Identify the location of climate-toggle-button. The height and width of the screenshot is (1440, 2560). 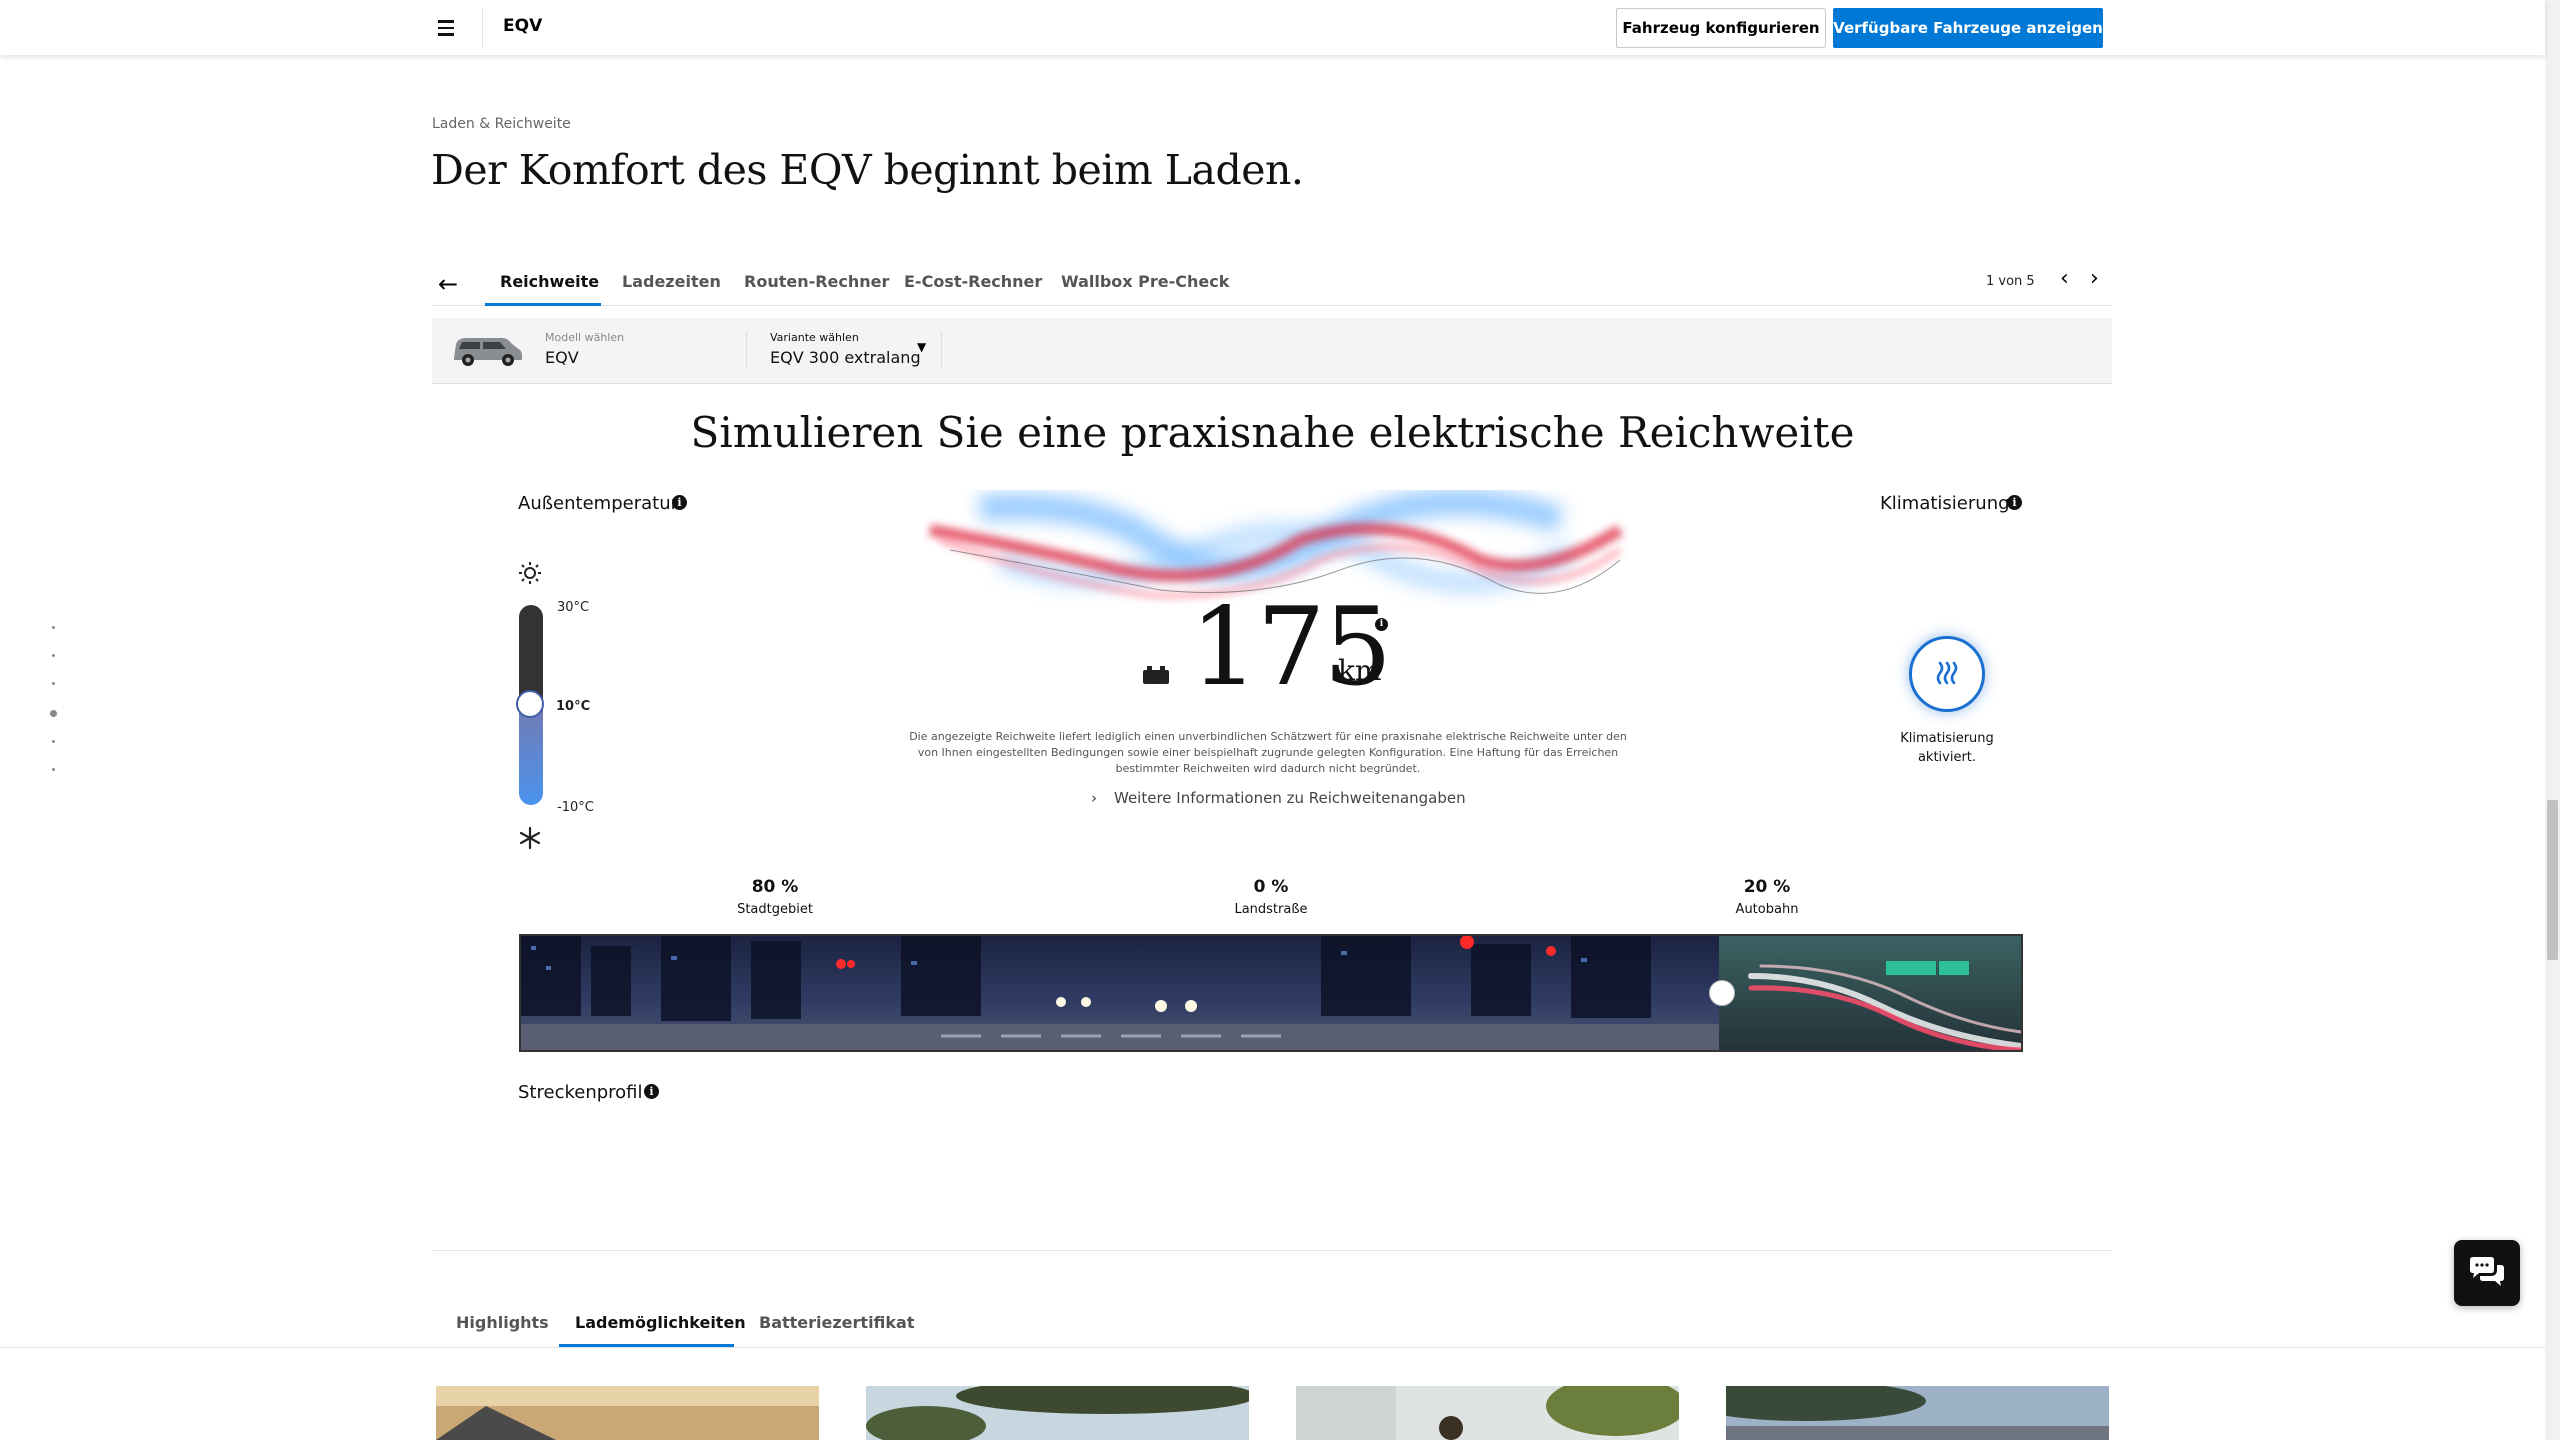
(1947, 674).